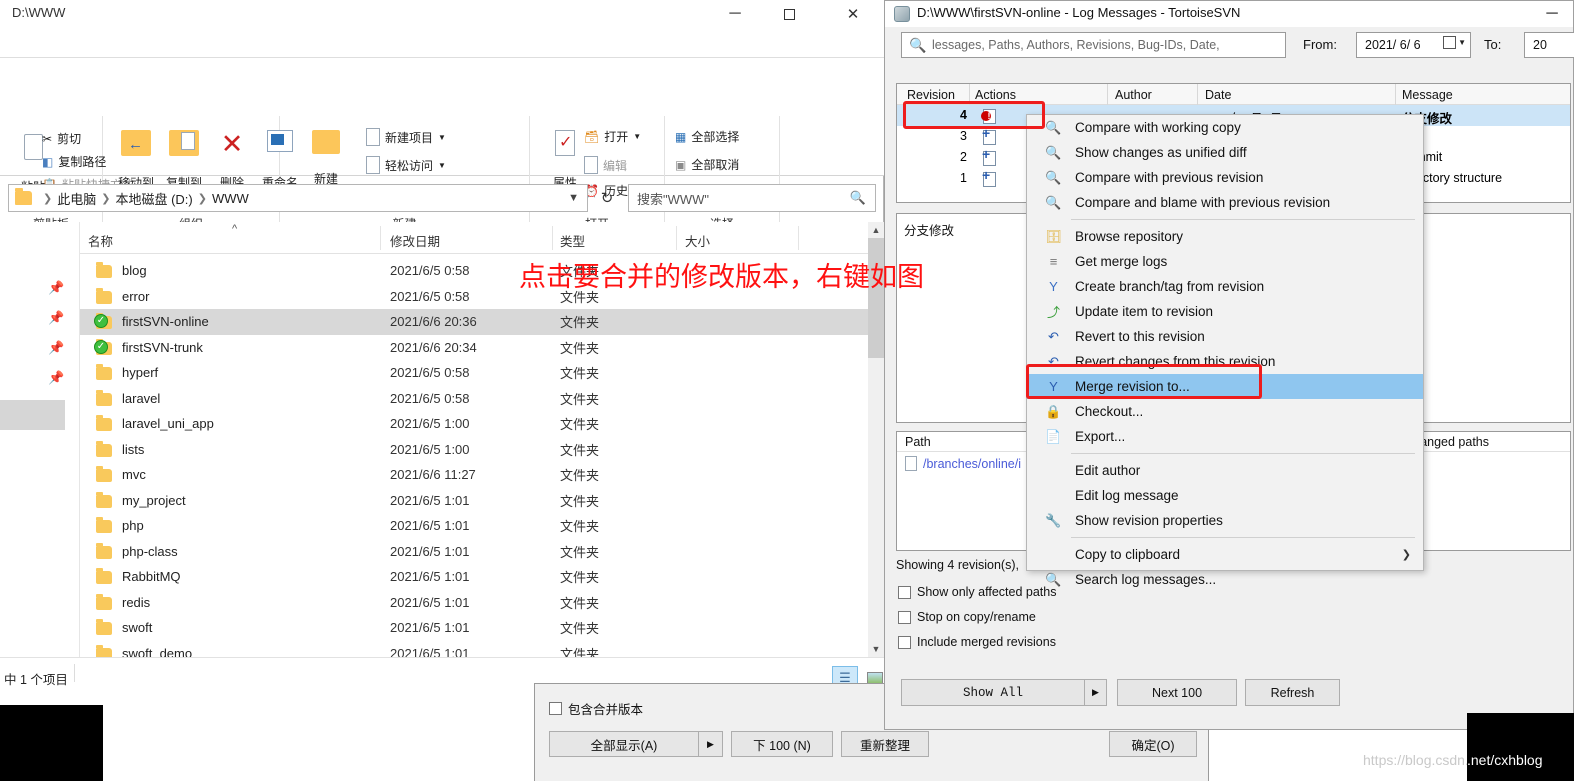 The image size is (1574, 781). I want to click on explorer-title: D:\WWW, so click(39, 12).